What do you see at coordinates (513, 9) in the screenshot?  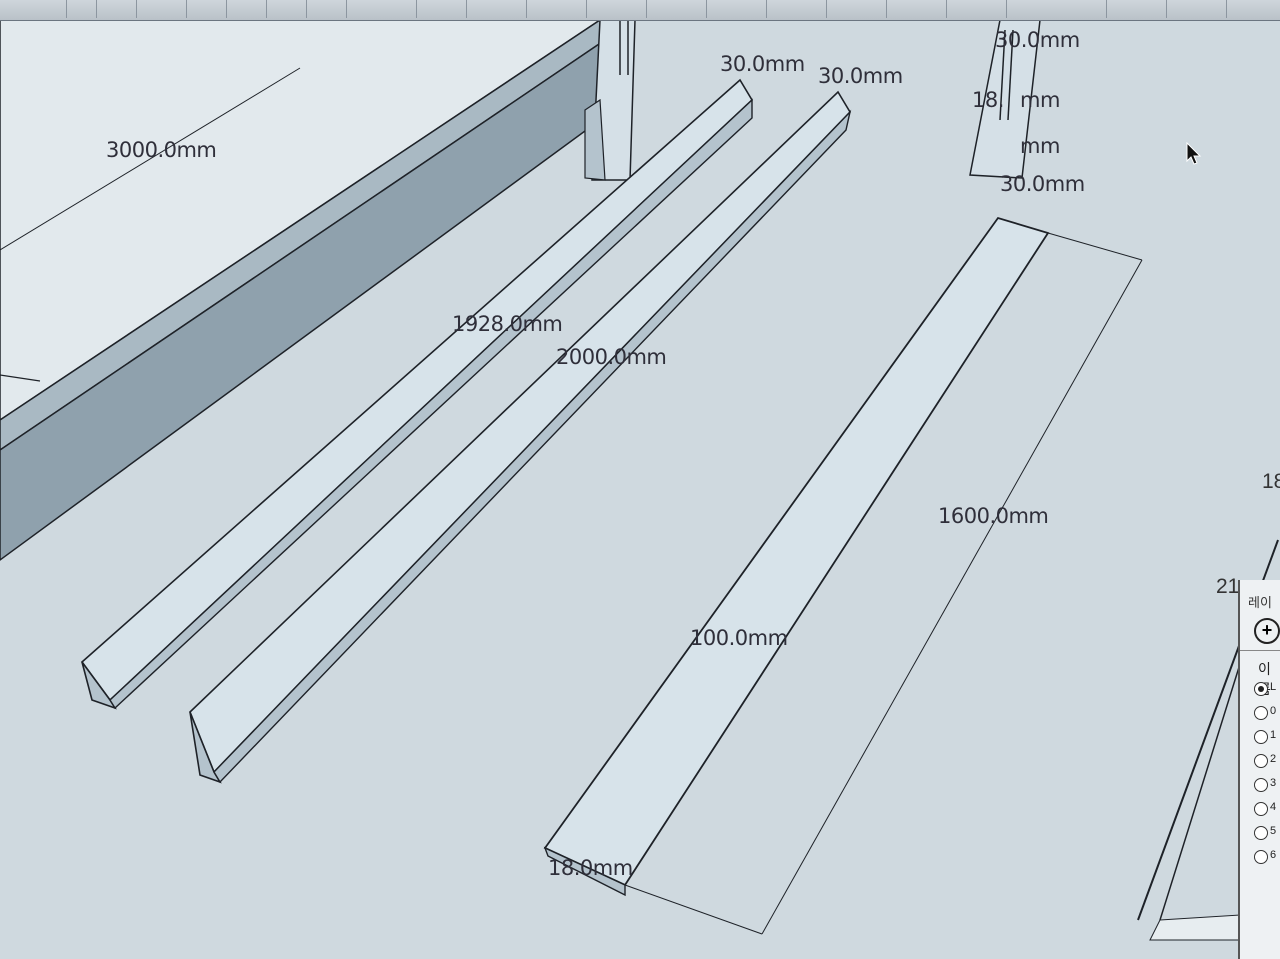 I see `pushpull-tool-icon` at bounding box center [513, 9].